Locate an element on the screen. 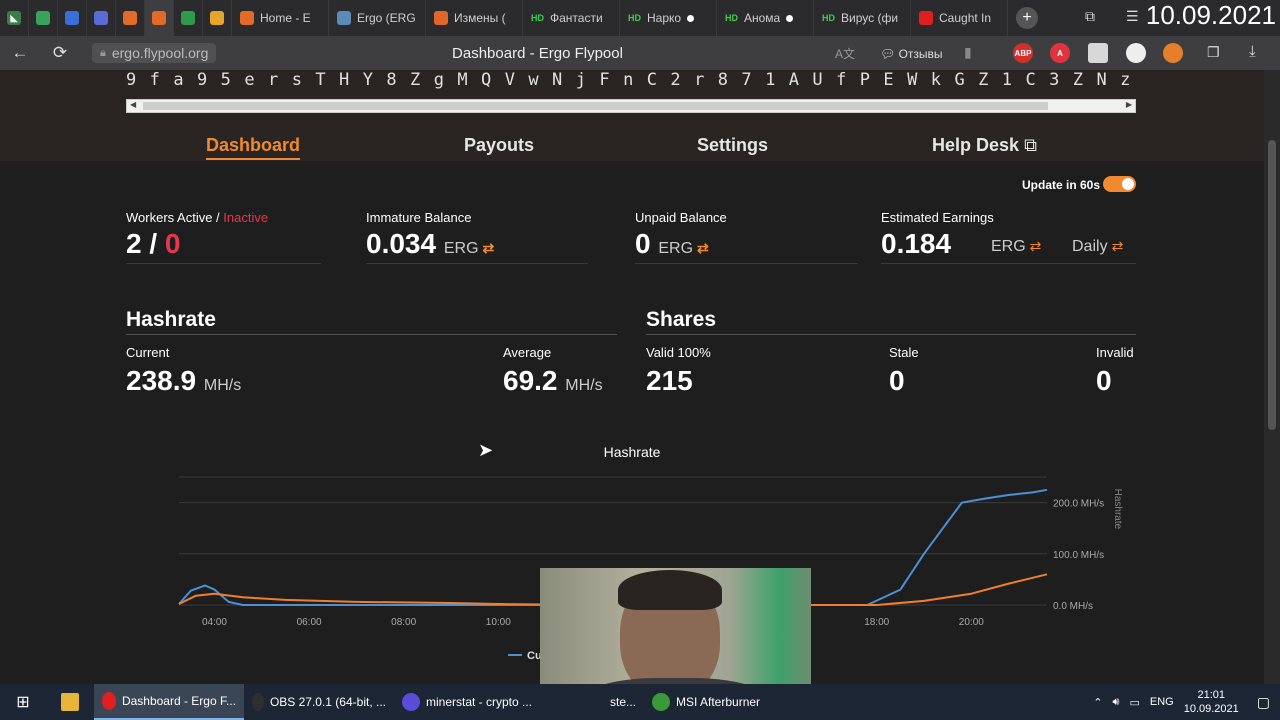 The width and height of the screenshot is (1280, 720). invalid-shares-label: Invalid is located at coordinates (1115, 352).